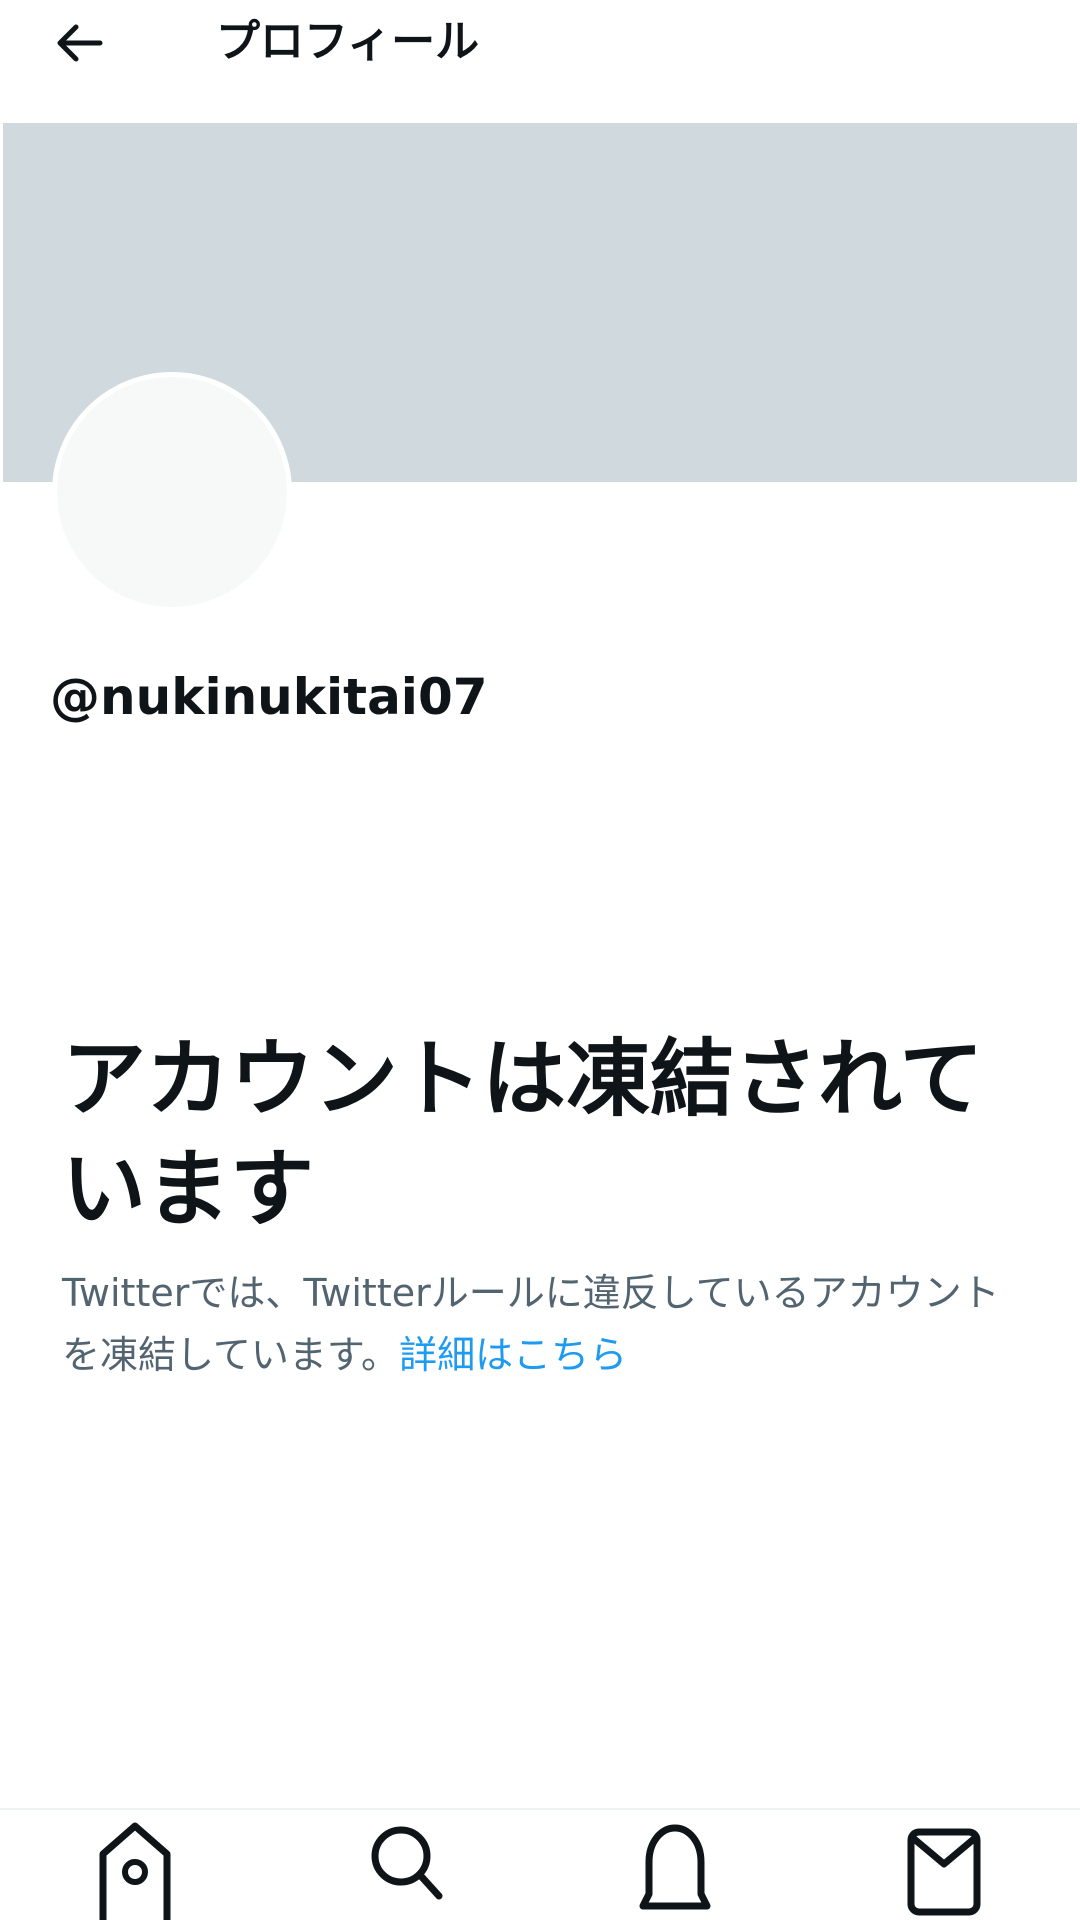 This screenshot has height=1920, width=1080. I want to click on suspended-heading: アカウントは凍結されています, so click(523, 1134).